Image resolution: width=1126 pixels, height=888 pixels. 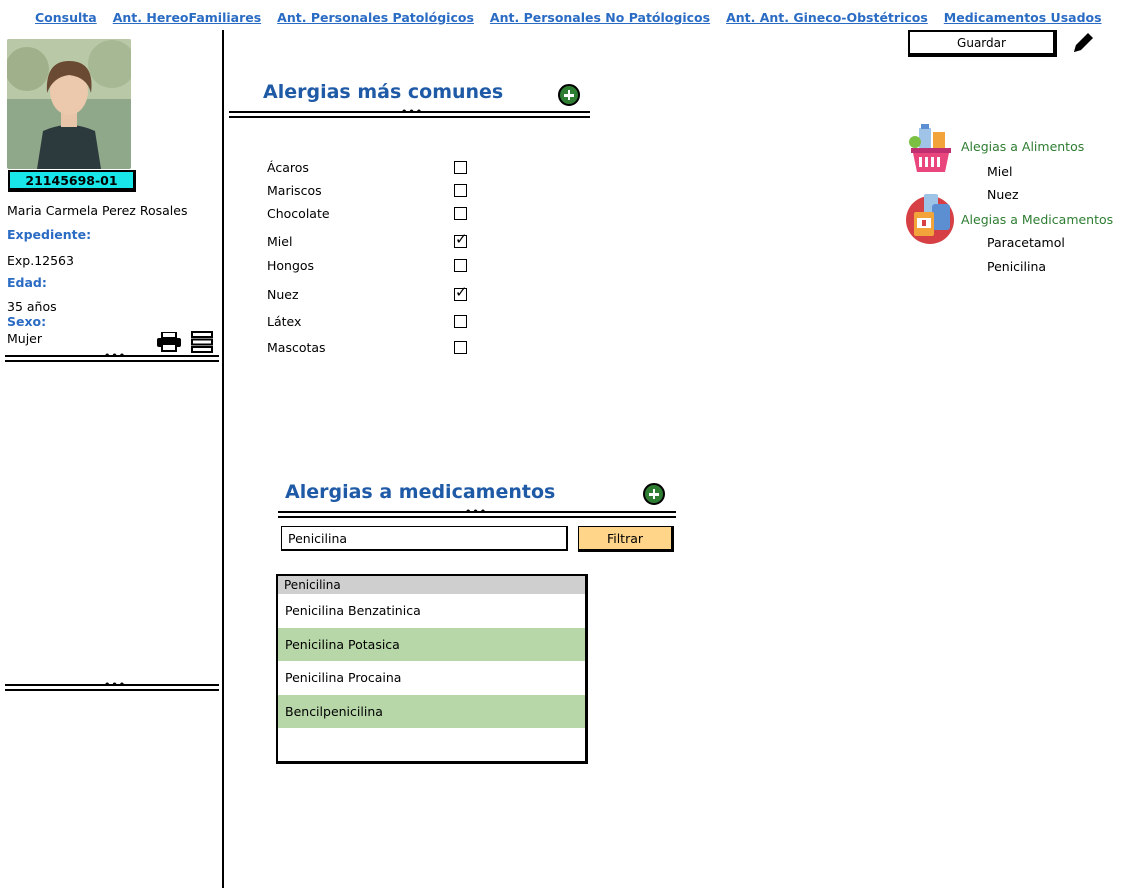 What do you see at coordinates (420, 492) in the screenshot?
I see `med-allergies-section-title: Alergias a medicamentos` at bounding box center [420, 492].